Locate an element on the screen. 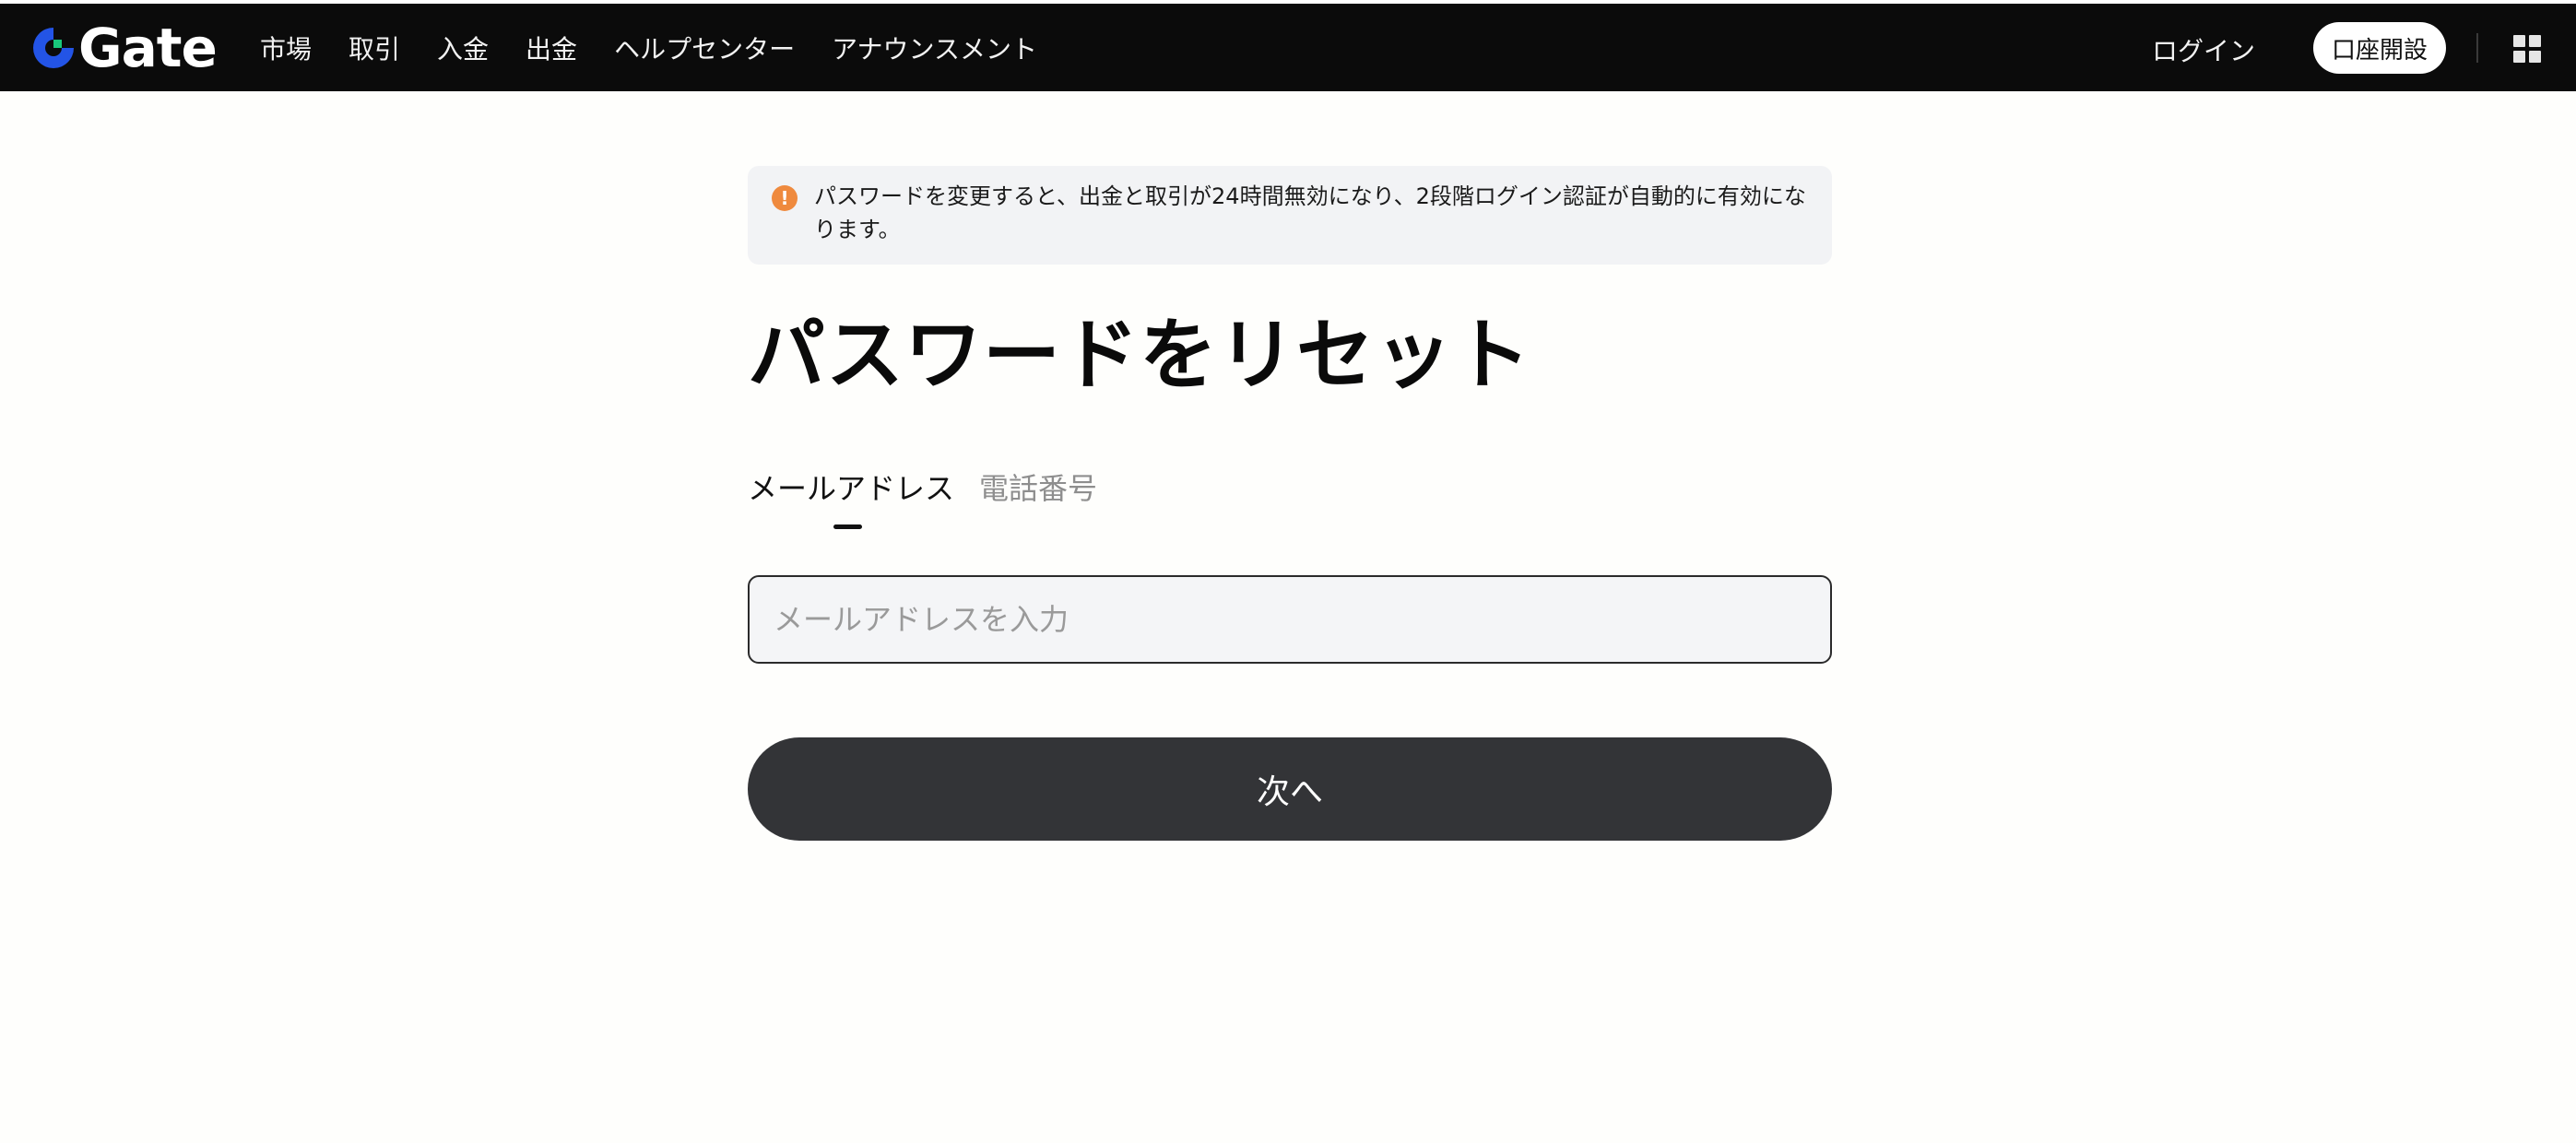 This screenshot has width=2576, height=1143. nav-link-announcements: アナウンスメント is located at coordinates (934, 47).